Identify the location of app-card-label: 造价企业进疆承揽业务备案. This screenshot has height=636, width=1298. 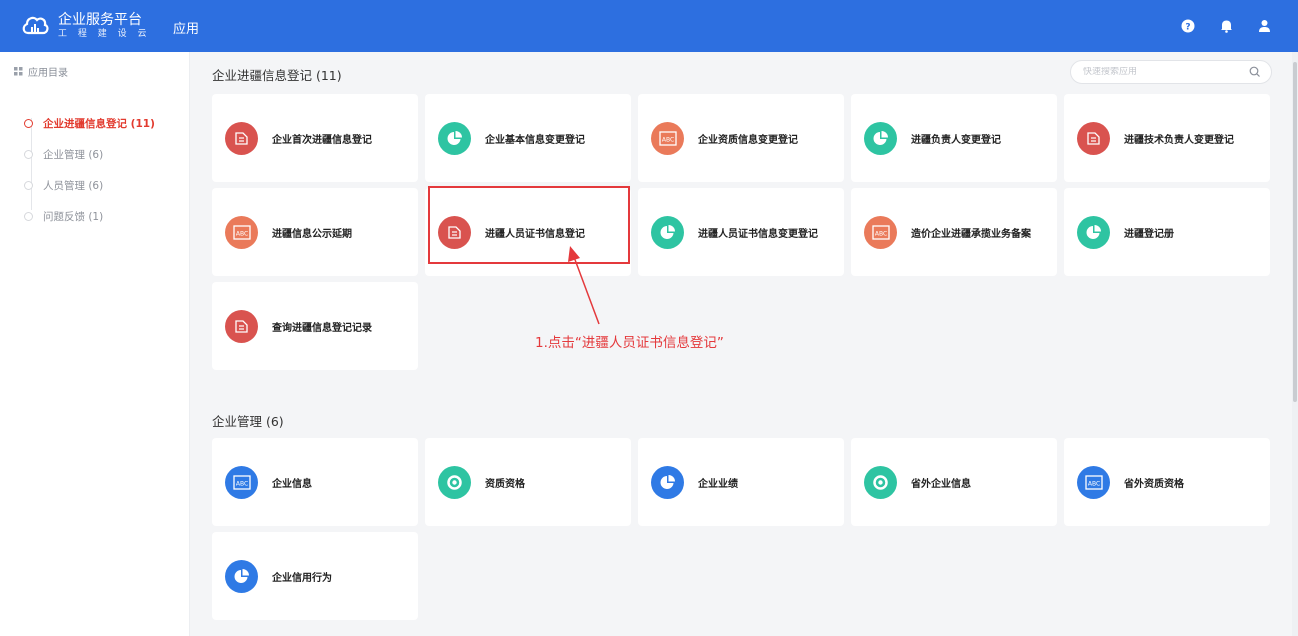
(971, 234).